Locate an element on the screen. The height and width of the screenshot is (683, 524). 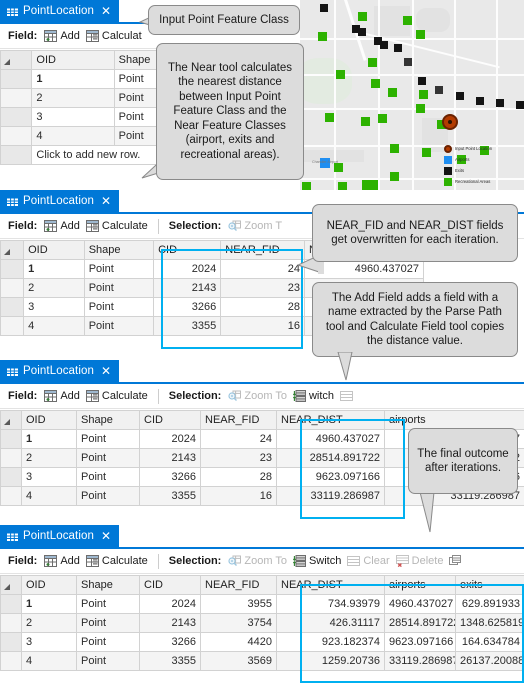
table-row: 1 Point 2024 24 4960.437027 is located at coordinates (212, 269).